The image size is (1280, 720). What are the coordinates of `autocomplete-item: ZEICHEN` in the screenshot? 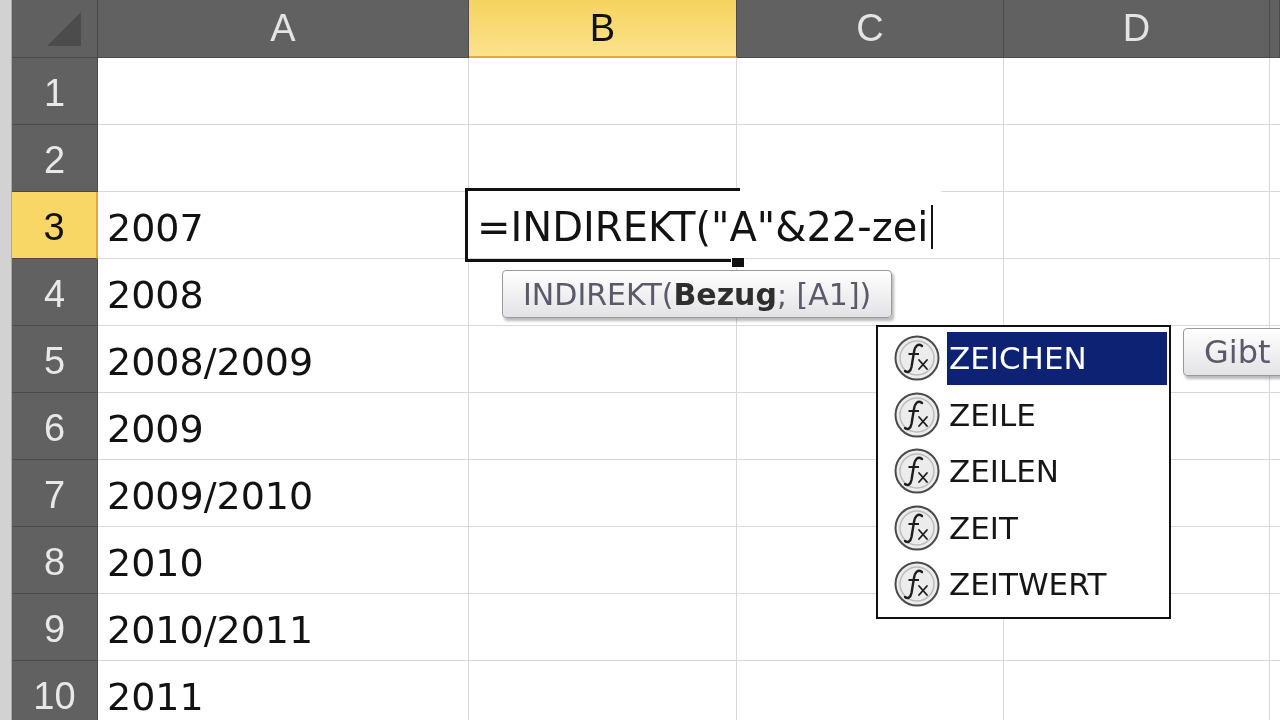 It's located at (1057, 358).